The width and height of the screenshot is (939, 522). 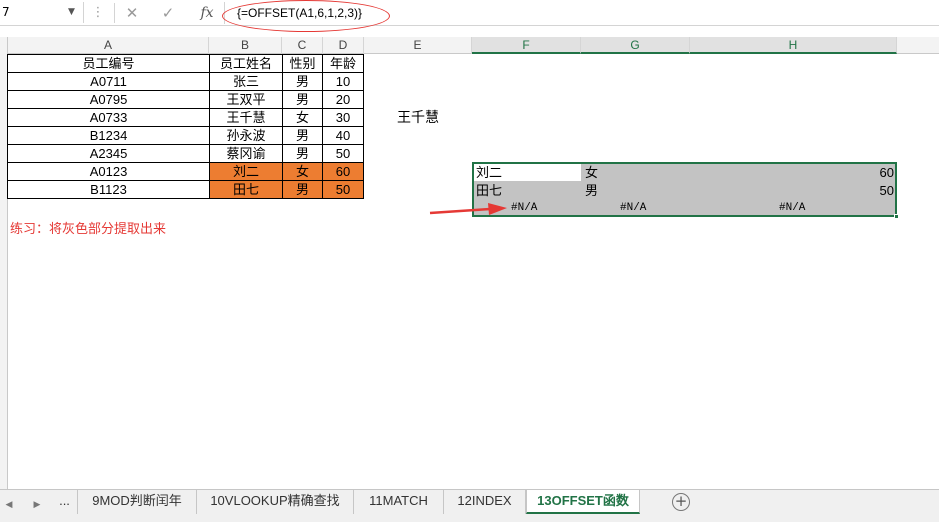 I want to click on cell-e-text: 王千慧, so click(x=418, y=118).